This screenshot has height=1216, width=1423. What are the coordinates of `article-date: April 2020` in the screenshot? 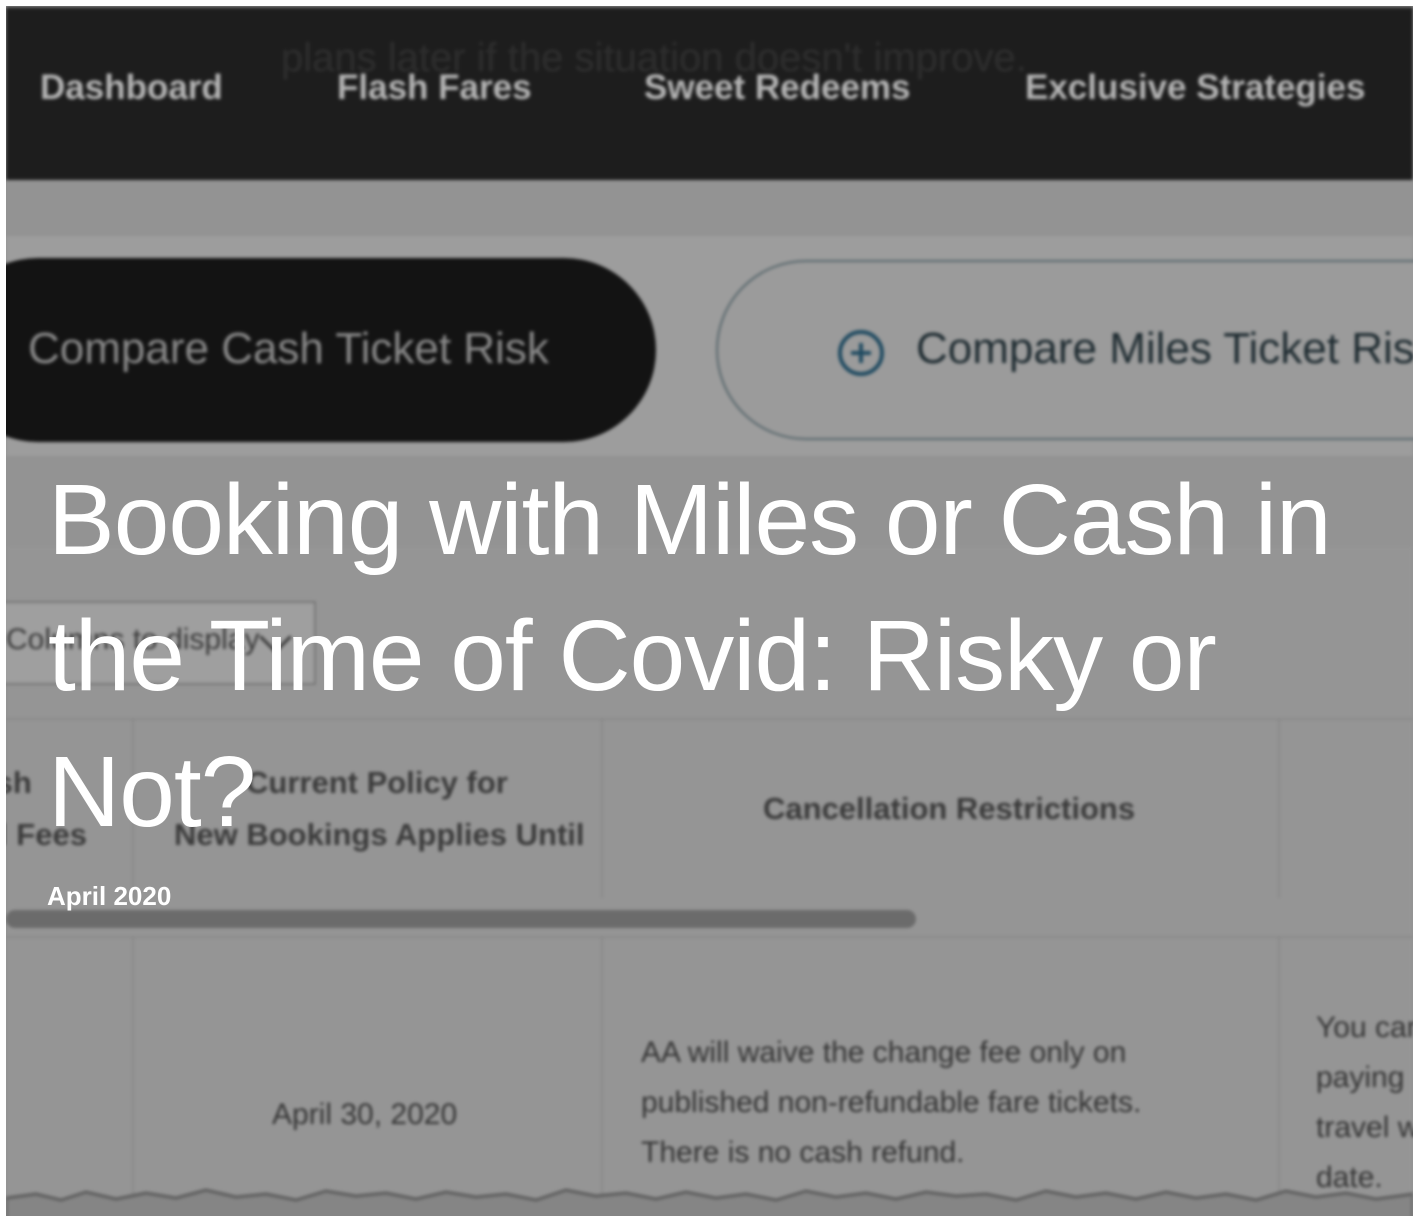 It's located at (109, 896).